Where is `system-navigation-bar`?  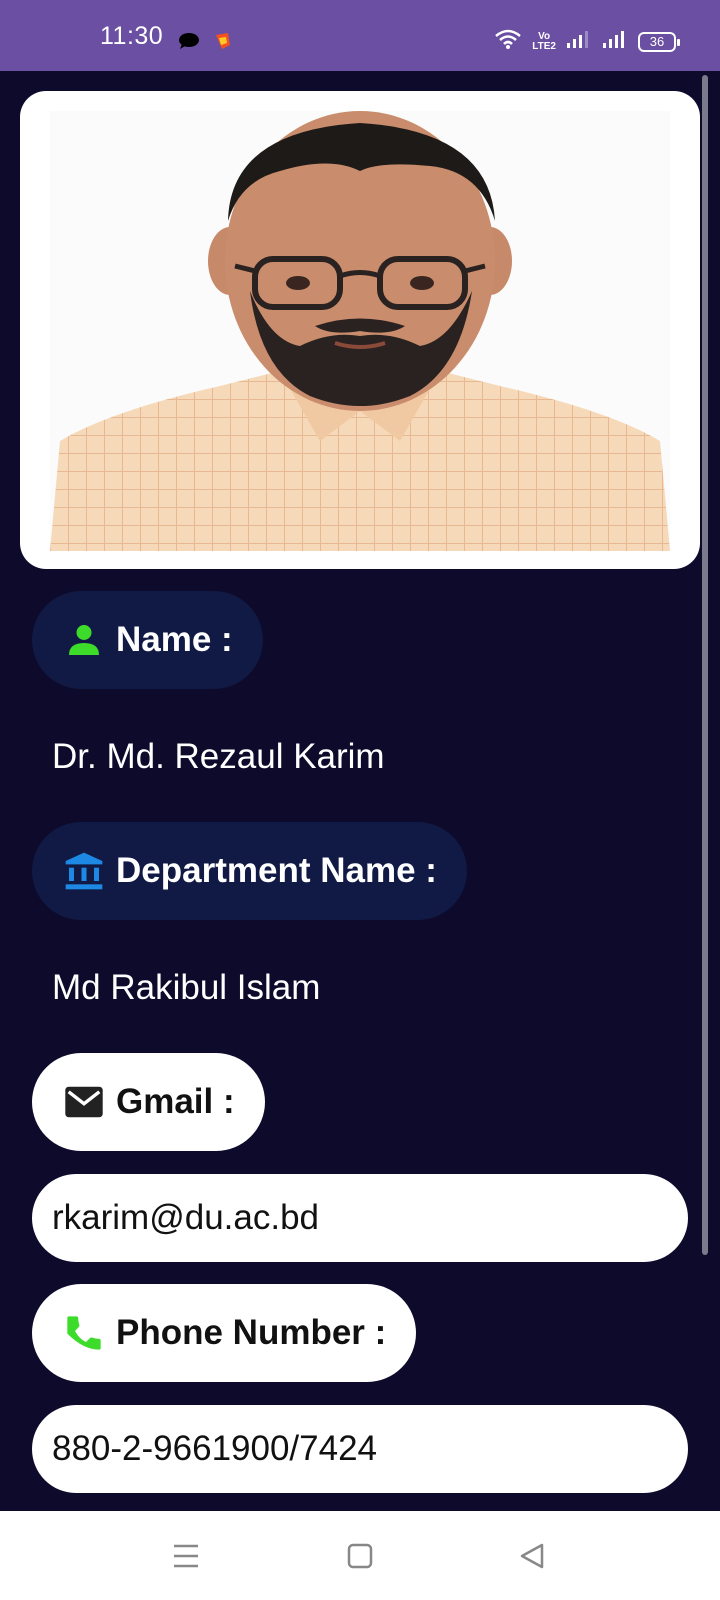
system-navigation-bar is located at coordinates (360, 1555).